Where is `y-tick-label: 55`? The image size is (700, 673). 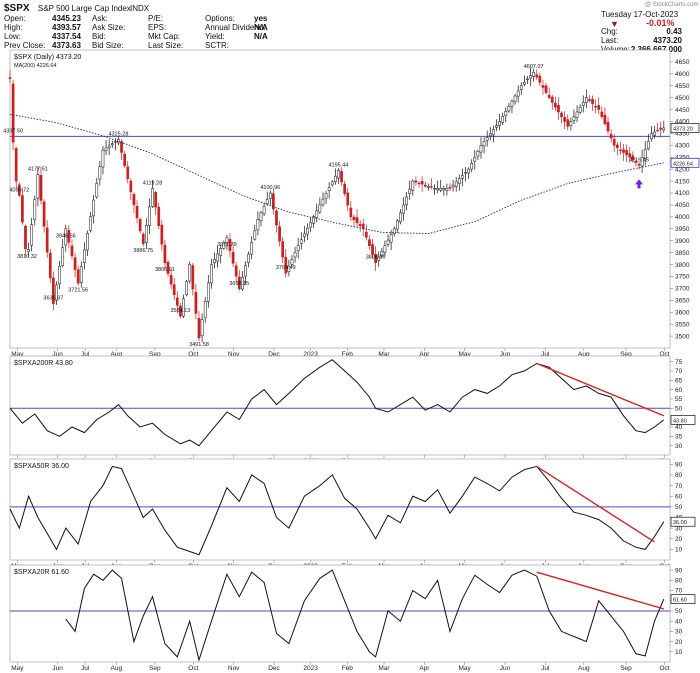 y-tick-label: 55 is located at coordinates (679, 399).